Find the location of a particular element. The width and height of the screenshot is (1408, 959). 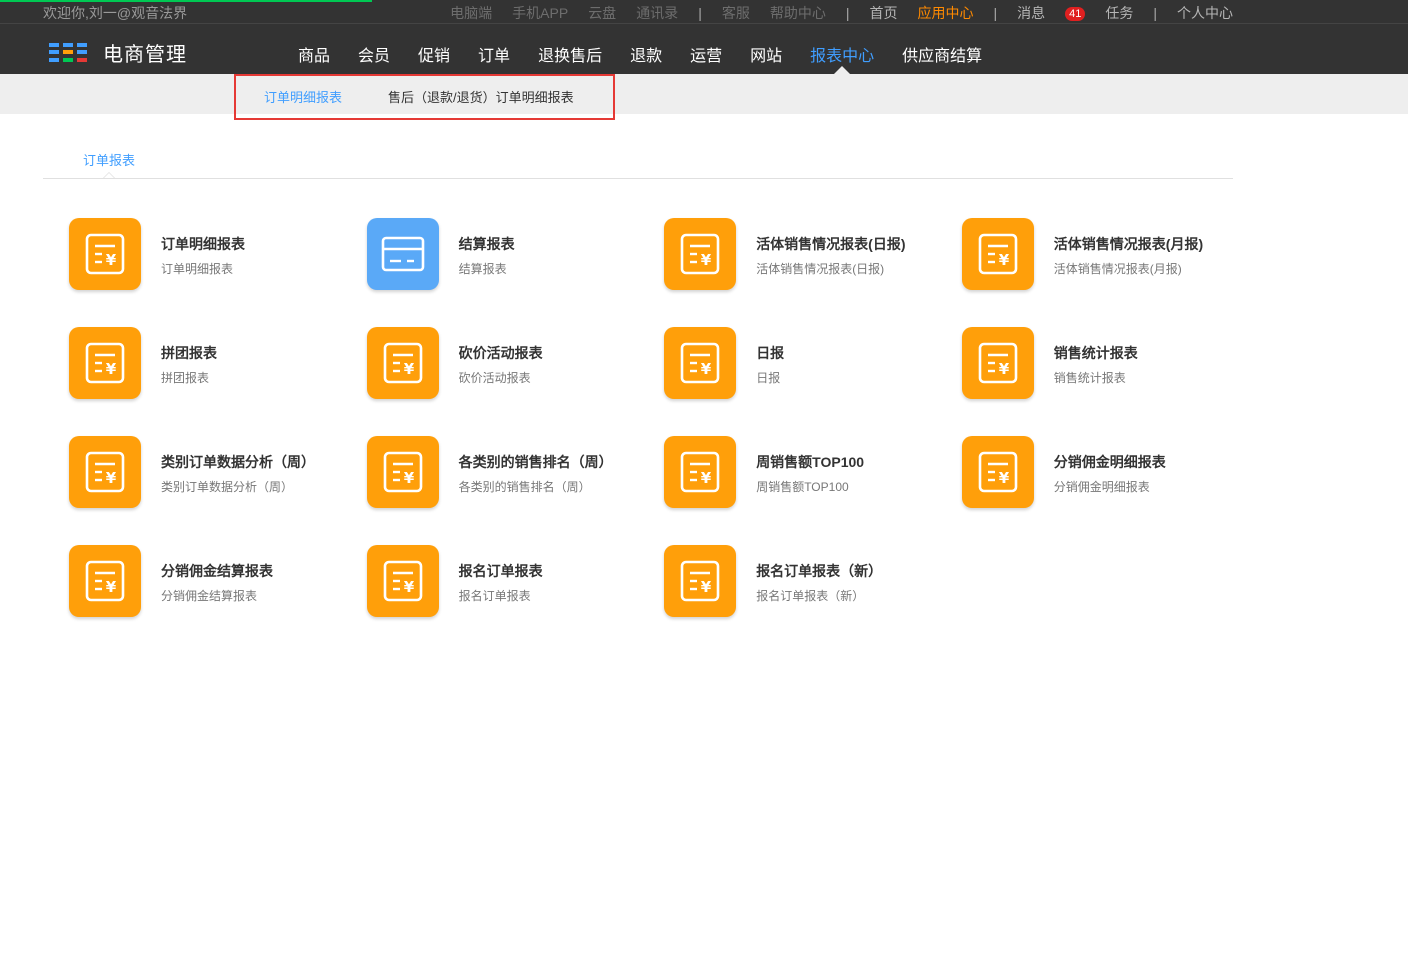

logo: 电商管理 is located at coordinates (118, 52).